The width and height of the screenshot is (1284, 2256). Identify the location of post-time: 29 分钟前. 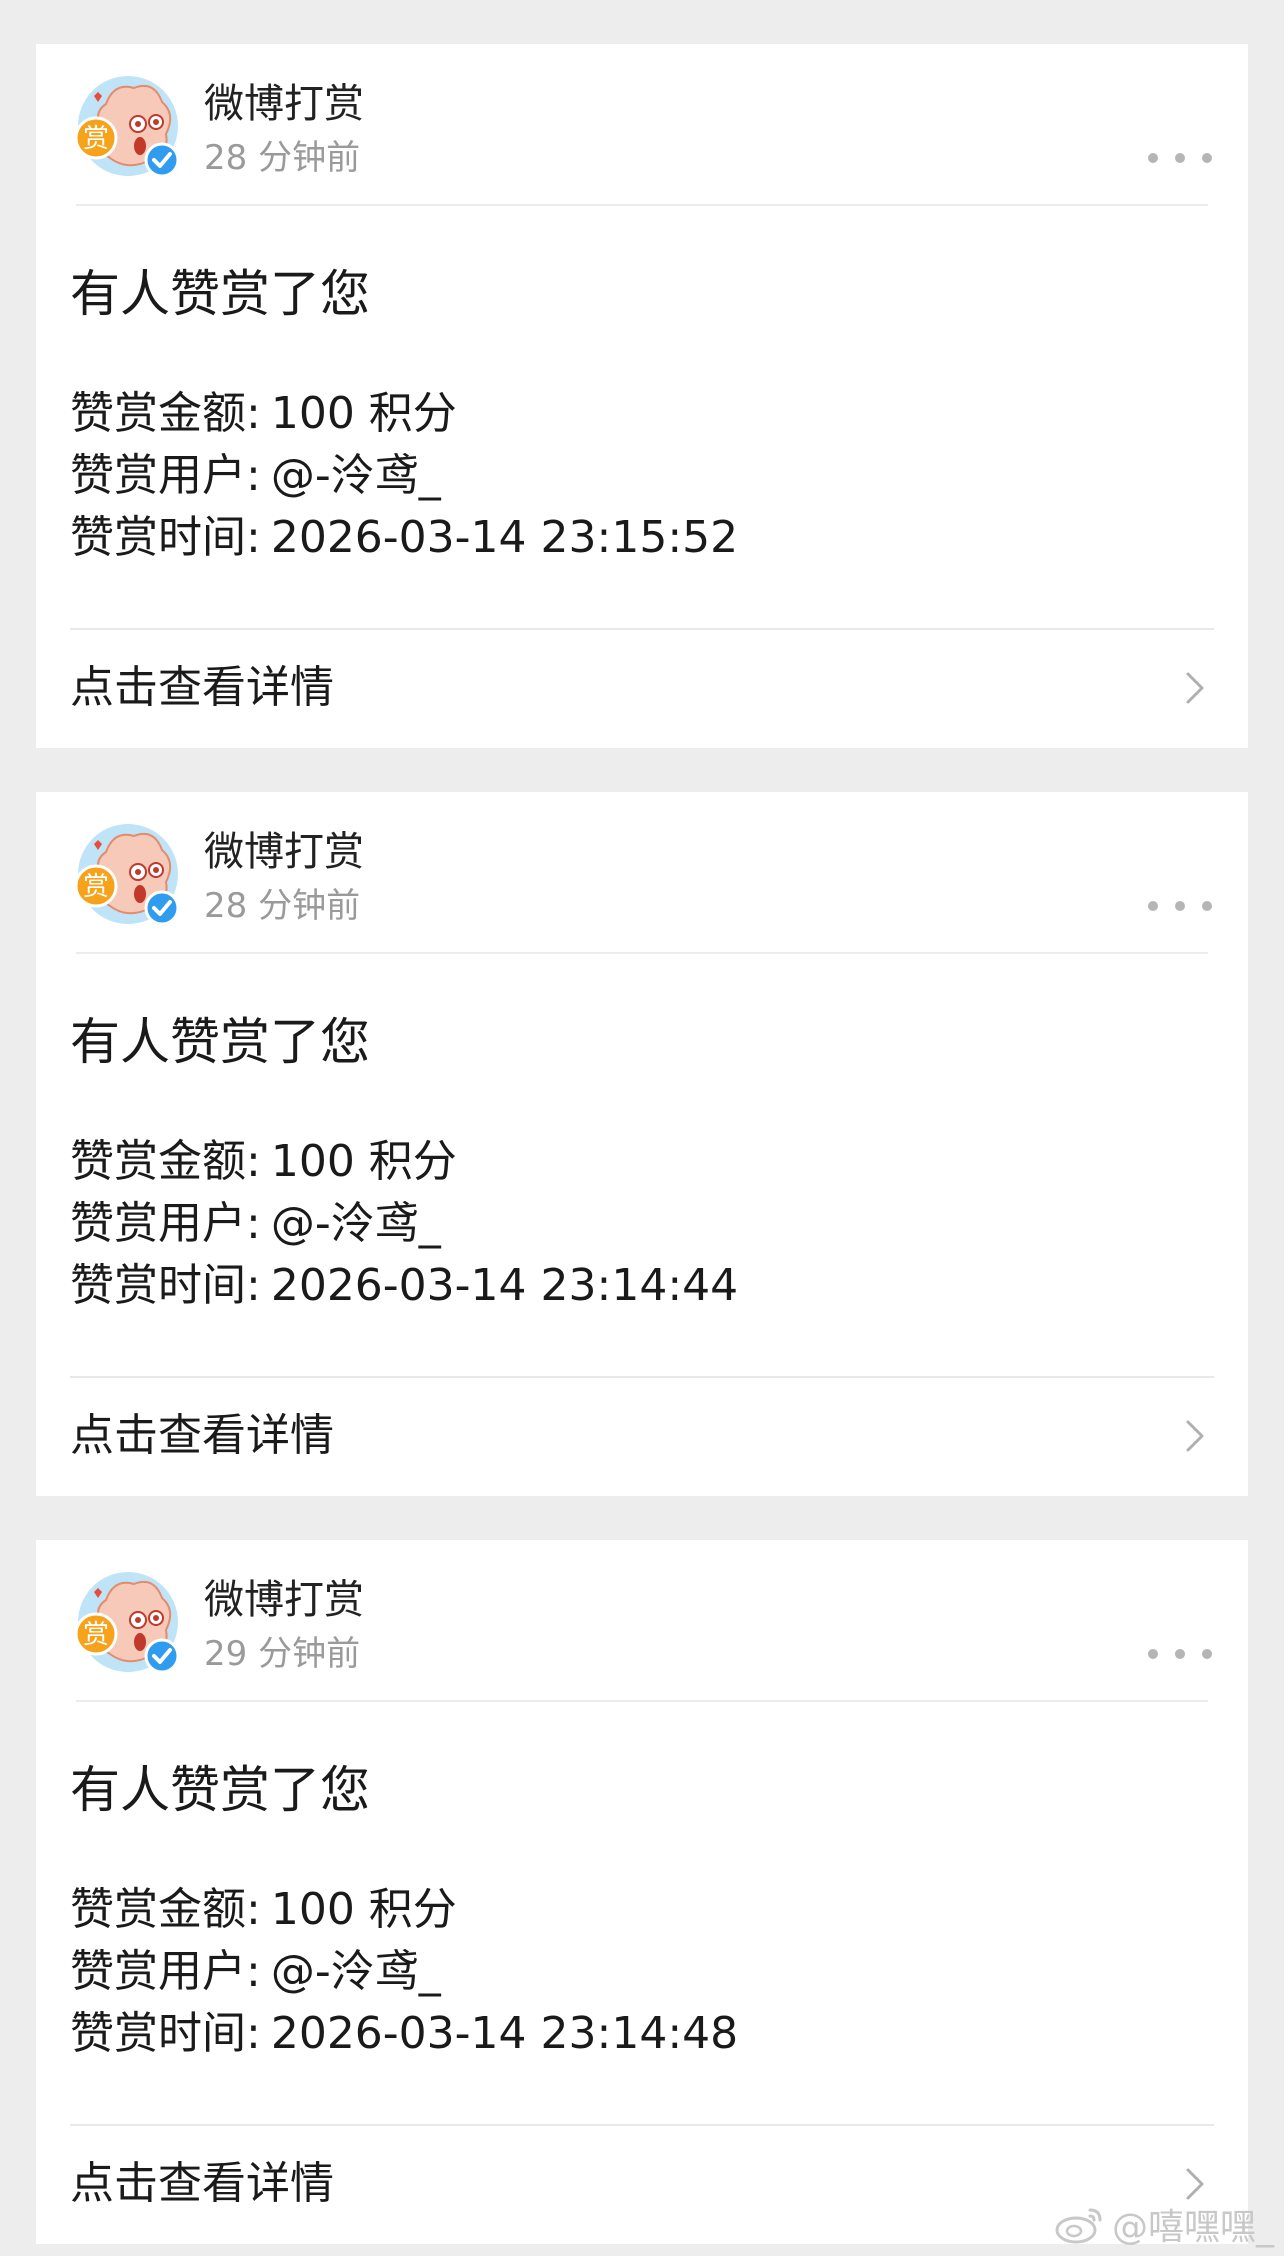
(282, 1654).